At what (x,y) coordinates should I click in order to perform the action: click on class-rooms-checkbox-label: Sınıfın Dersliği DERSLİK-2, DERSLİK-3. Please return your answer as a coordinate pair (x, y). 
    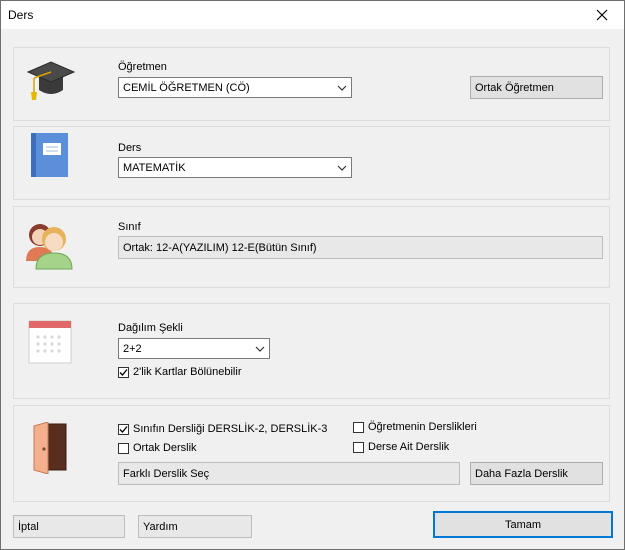
    Looking at the image, I should click on (230, 429).